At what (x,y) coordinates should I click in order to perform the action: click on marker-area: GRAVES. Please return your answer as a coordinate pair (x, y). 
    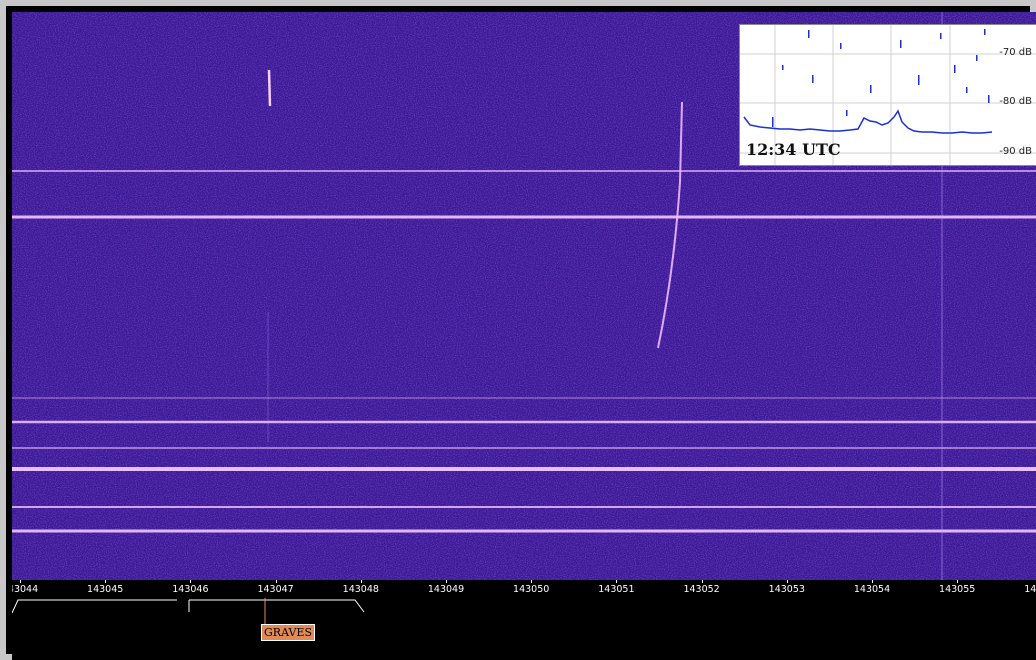
    Looking at the image, I should click on (524, 629).